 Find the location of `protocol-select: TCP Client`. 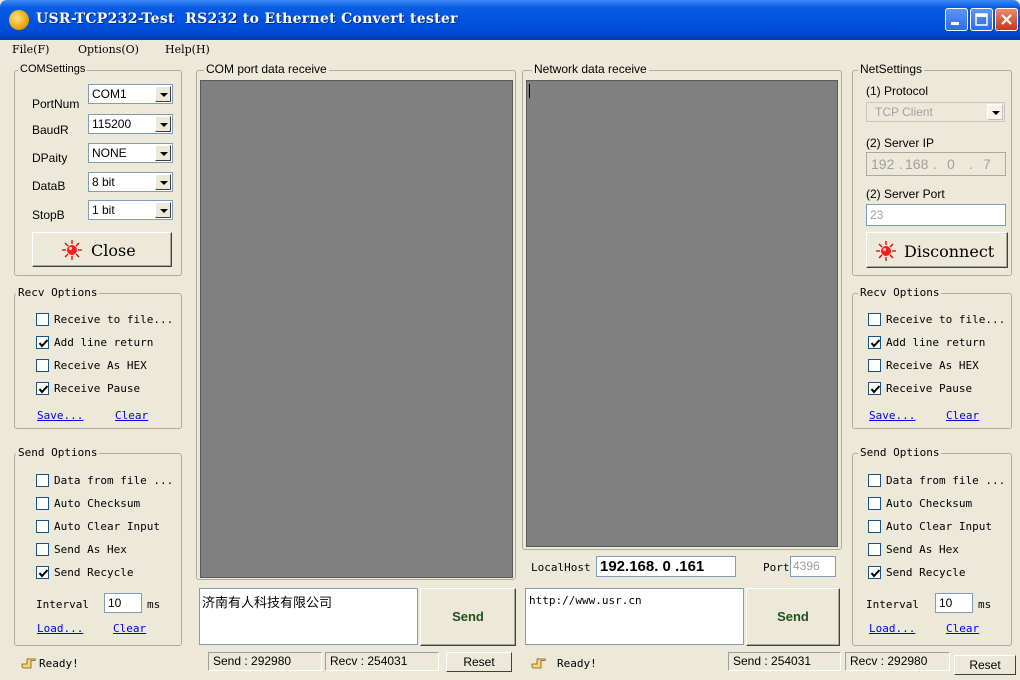

protocol-select: TCP Client is located at coordinates (935, 112).